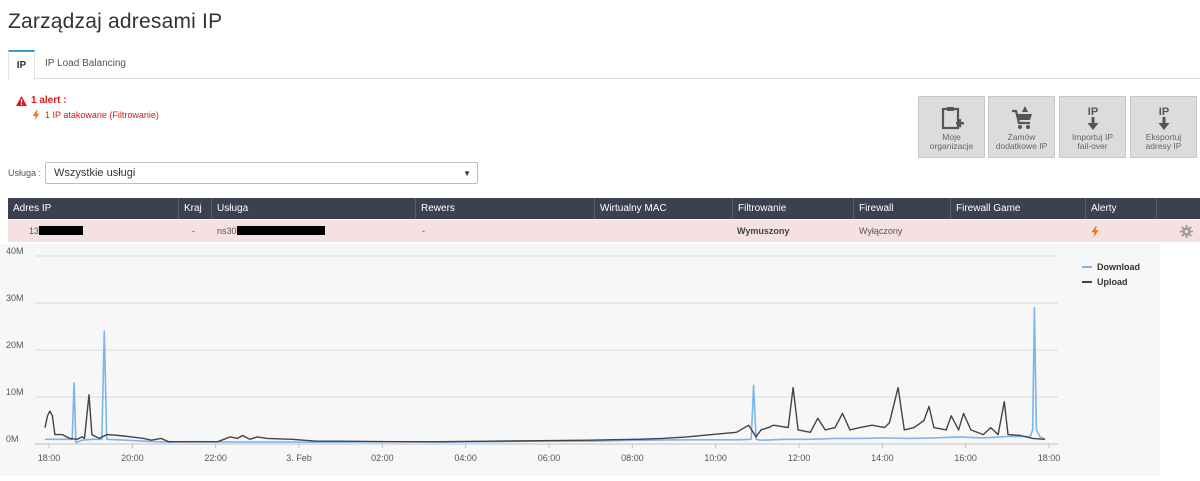 The width and height of the screenshot is (1200, 481). I want to click on export-ip-button: IP Eksportuj adresy IP, so click(1163, 127).